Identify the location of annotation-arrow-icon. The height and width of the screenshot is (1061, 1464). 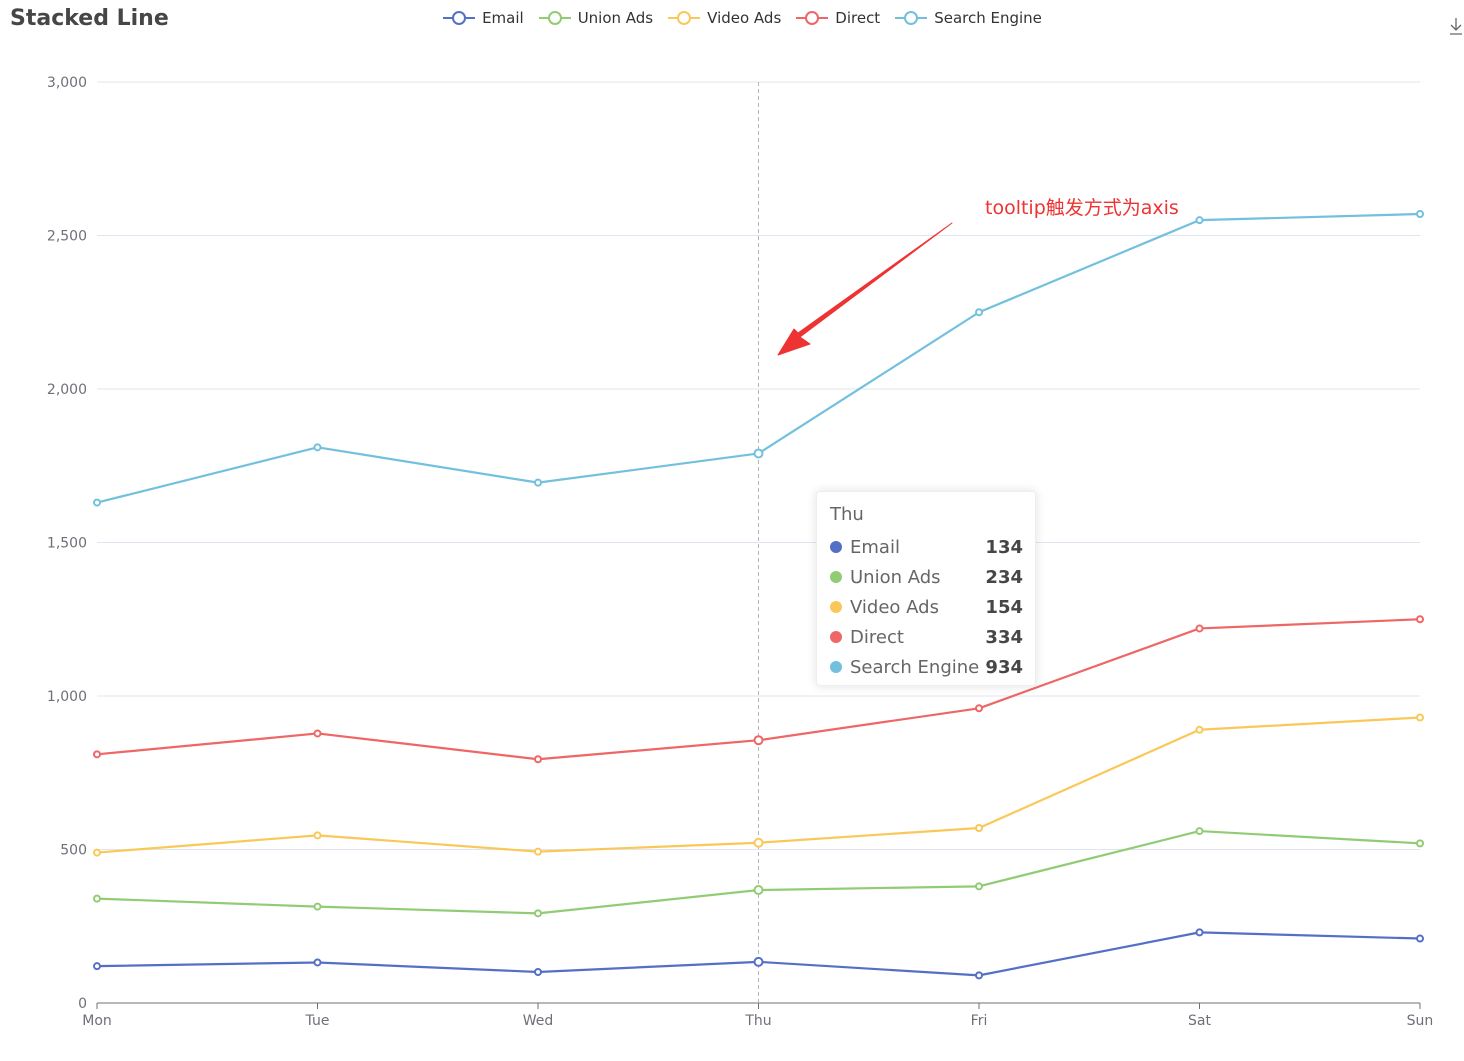
(865, 289).